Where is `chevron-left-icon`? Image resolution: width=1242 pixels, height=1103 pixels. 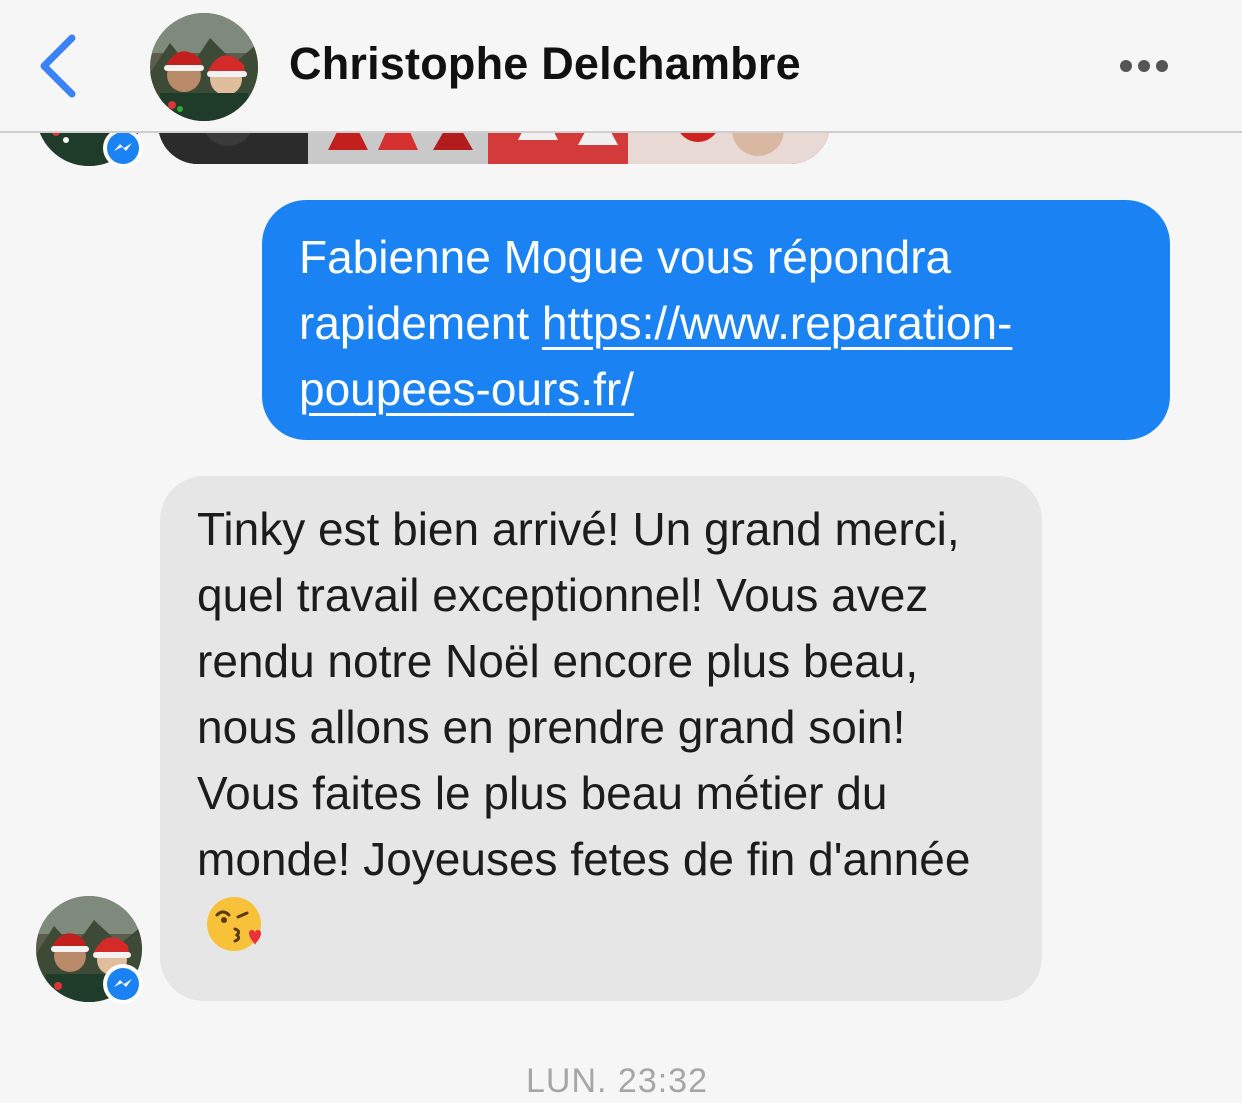
chevron-left-icon is located at coordinates (58, 66).